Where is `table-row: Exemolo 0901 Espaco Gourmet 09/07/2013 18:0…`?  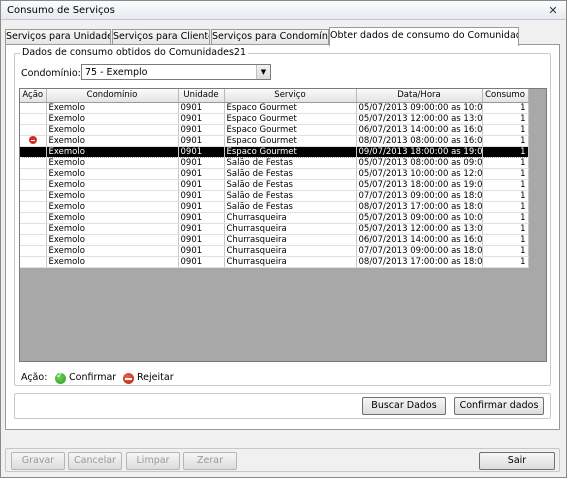
table-row: Exemolo 0901 Espaco Gourmet 09/07/2013 18:0… is located at coordinates (274, 152).